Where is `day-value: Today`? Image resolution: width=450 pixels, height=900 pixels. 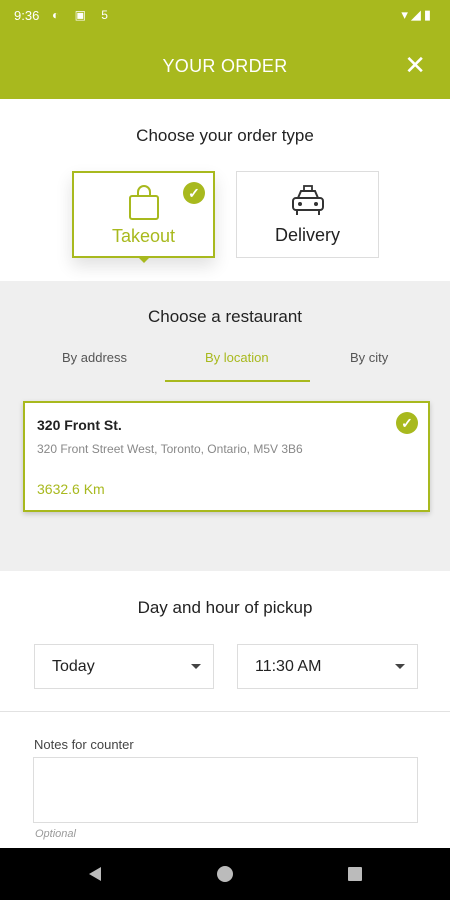 day-value: Today is located at coordinates (73, 666).